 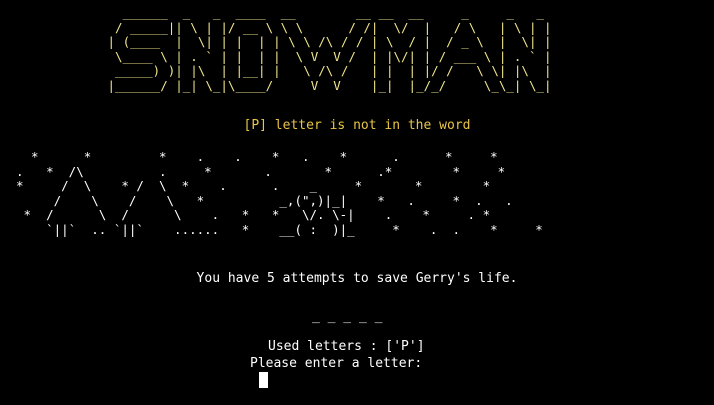 I want to click on used-letters-label: Used letters : ['P'], so click(x=346, y=346).